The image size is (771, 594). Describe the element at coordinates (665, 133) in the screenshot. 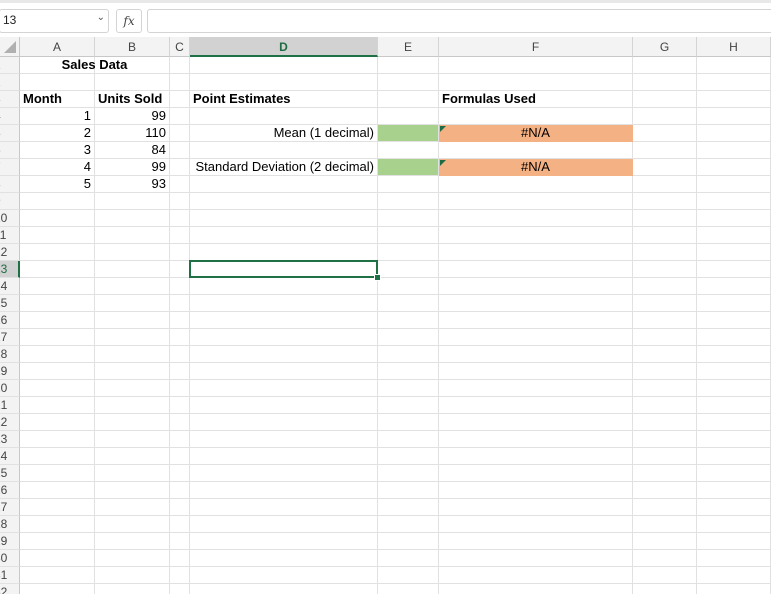

I see `cell-g5` at that location.